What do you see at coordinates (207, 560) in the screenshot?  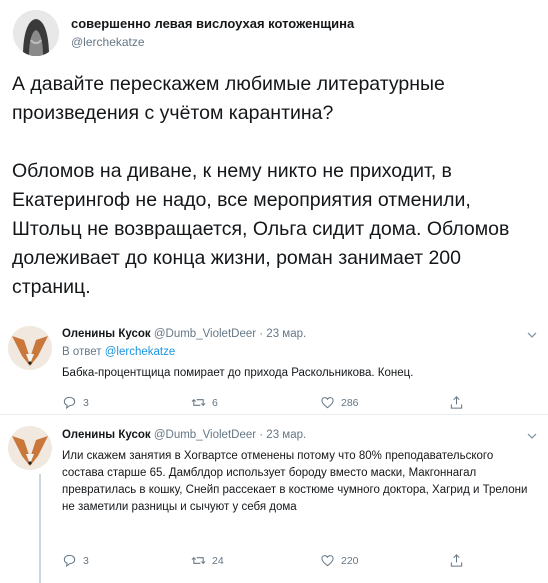 I see `retweet-button: 24` at bounding box center [207, 560].